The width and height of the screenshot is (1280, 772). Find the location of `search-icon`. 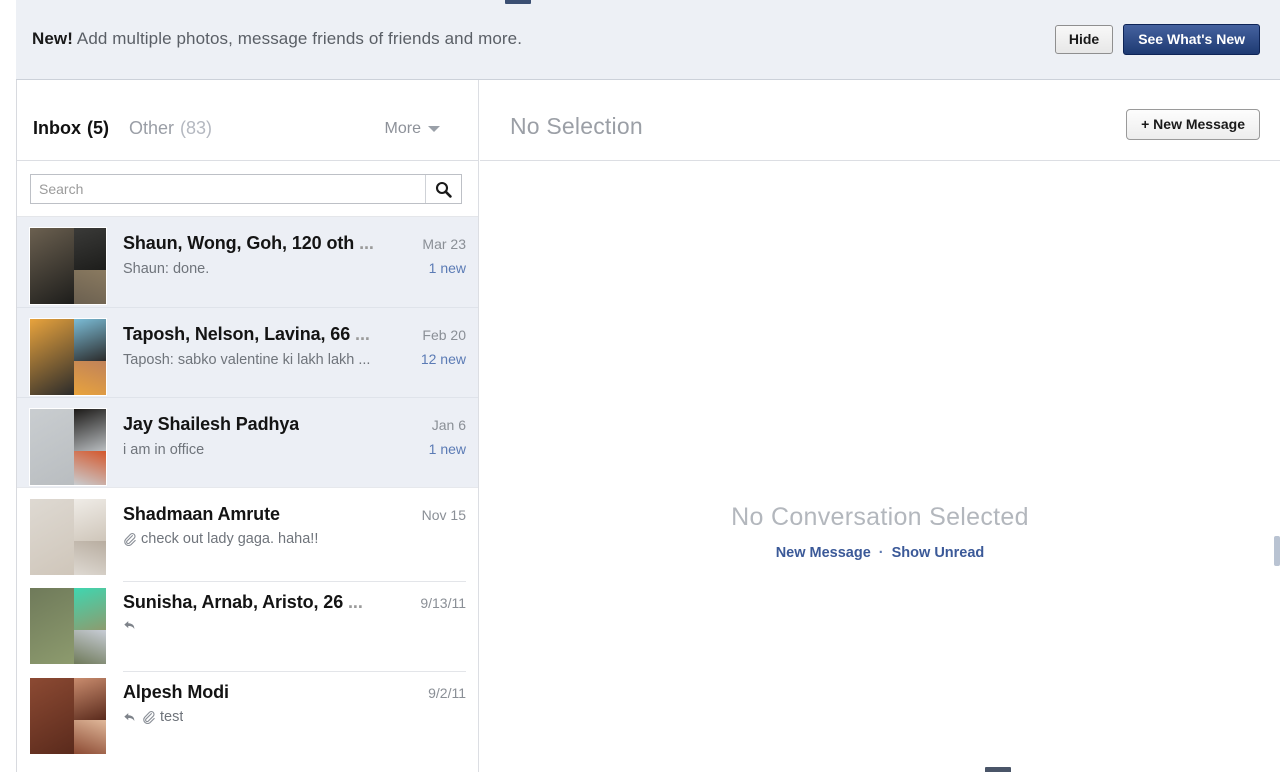

search-icon is located at coordinates (443, 189).